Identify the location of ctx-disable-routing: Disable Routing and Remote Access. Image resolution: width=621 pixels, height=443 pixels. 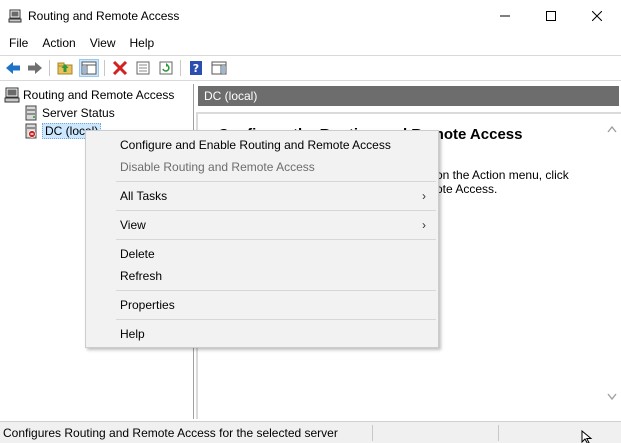
(262, 167).